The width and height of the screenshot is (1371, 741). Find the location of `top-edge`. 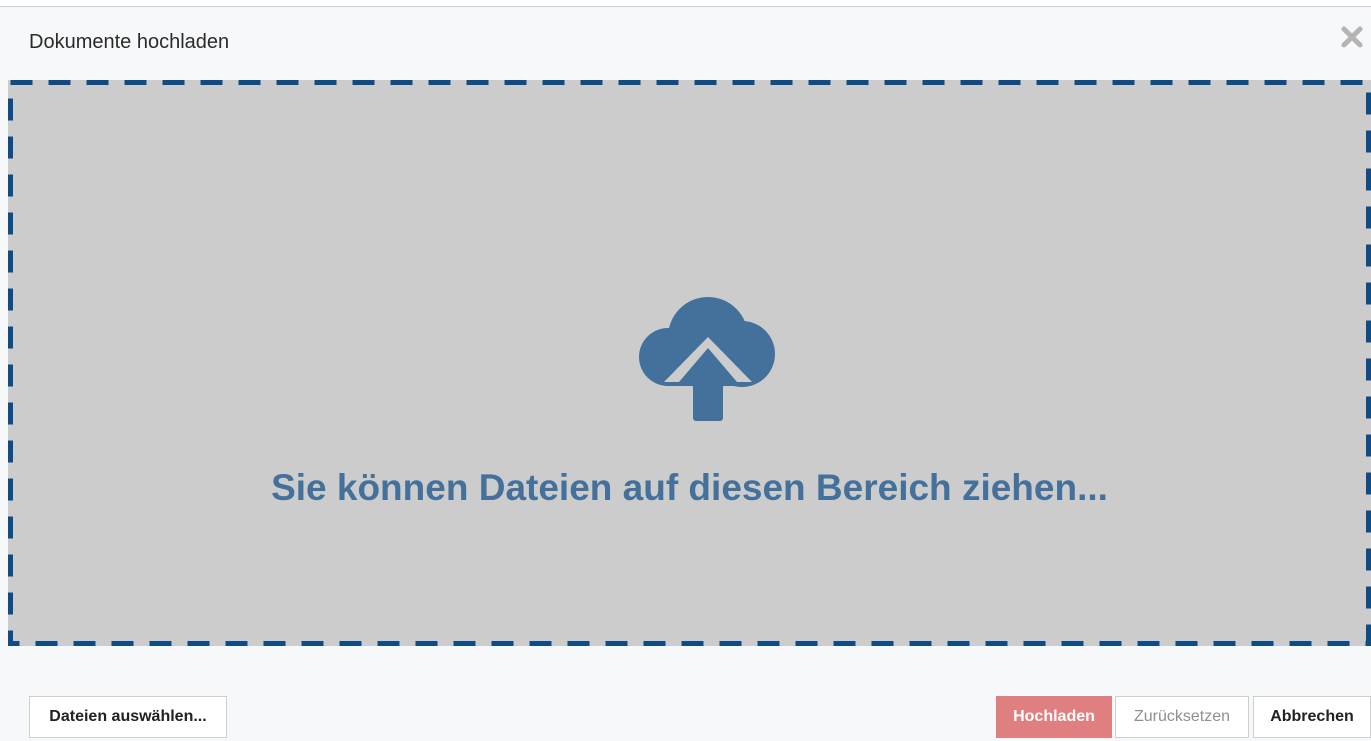

top-edge is located at coordinates (685, 3).